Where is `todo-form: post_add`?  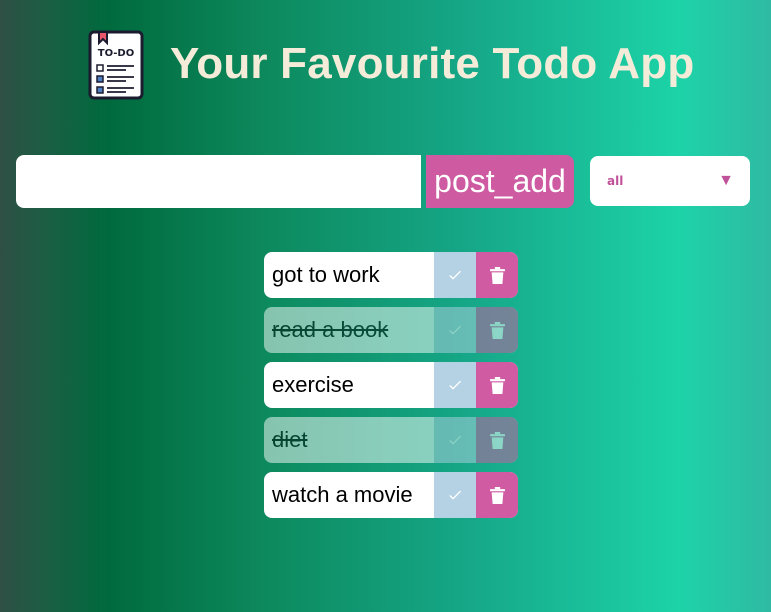 todo-form: post_add is located at coordinates (295, 181).